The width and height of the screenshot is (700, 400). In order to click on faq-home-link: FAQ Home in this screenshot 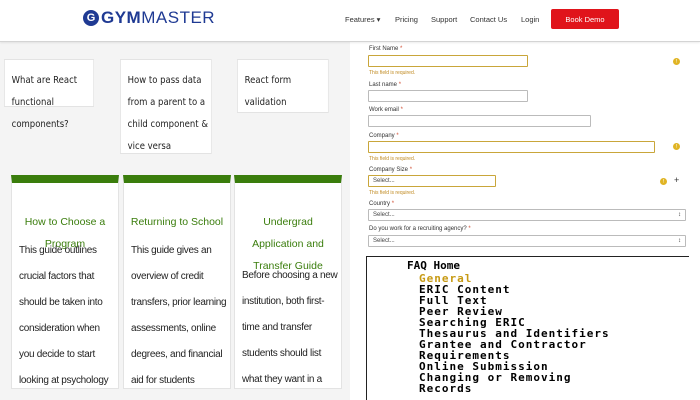, I will do `click(433, 265)`.